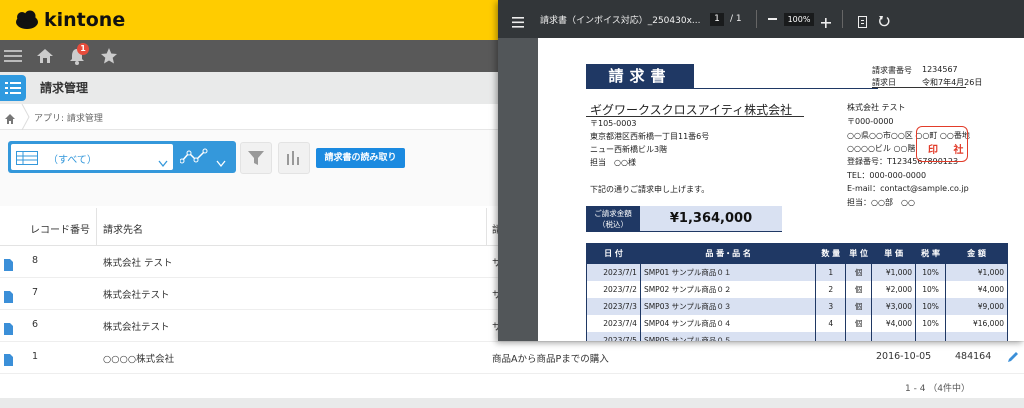 Image resolution: width=1024 pixels, height=408 pixels. What do you see at coordinates (613, 213) in the screenshot?
I see `total-label-line1: ご請求金額` at bounding box center [613, 213].